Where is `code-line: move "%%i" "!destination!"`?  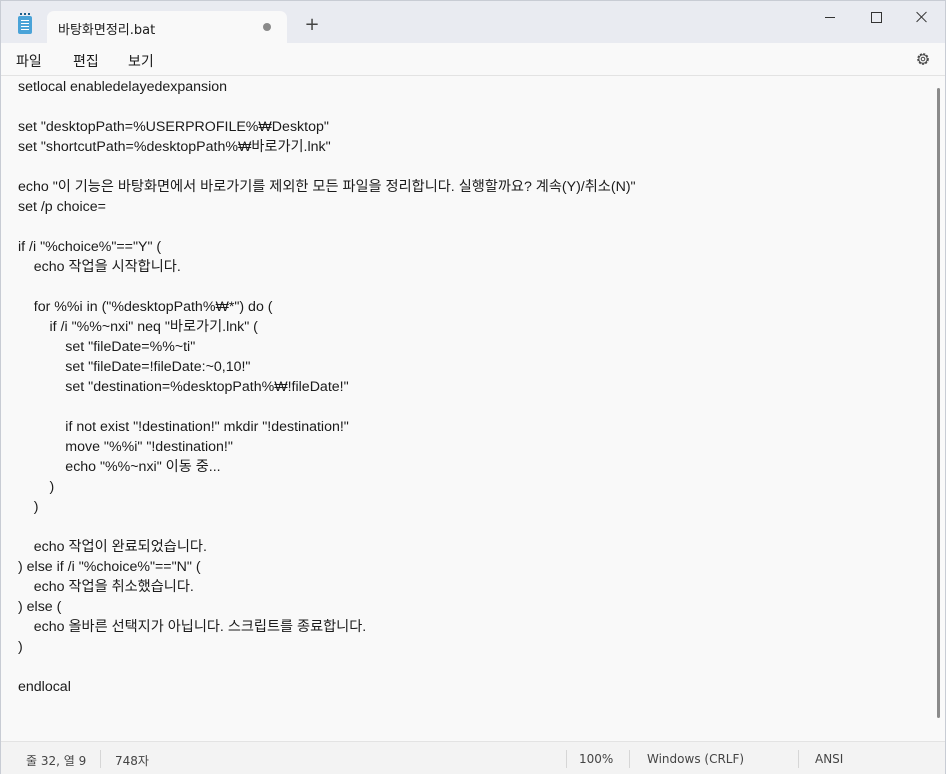 code-line: move "%%i" "!destination!" is located at coordinates (327, 447).